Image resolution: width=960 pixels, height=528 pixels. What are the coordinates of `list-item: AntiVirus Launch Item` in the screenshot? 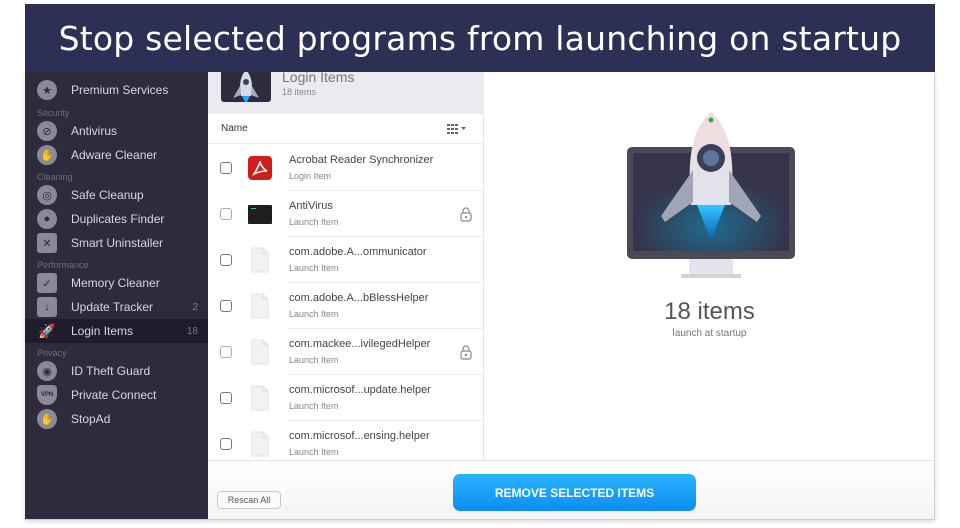 It's located at (346, 214).